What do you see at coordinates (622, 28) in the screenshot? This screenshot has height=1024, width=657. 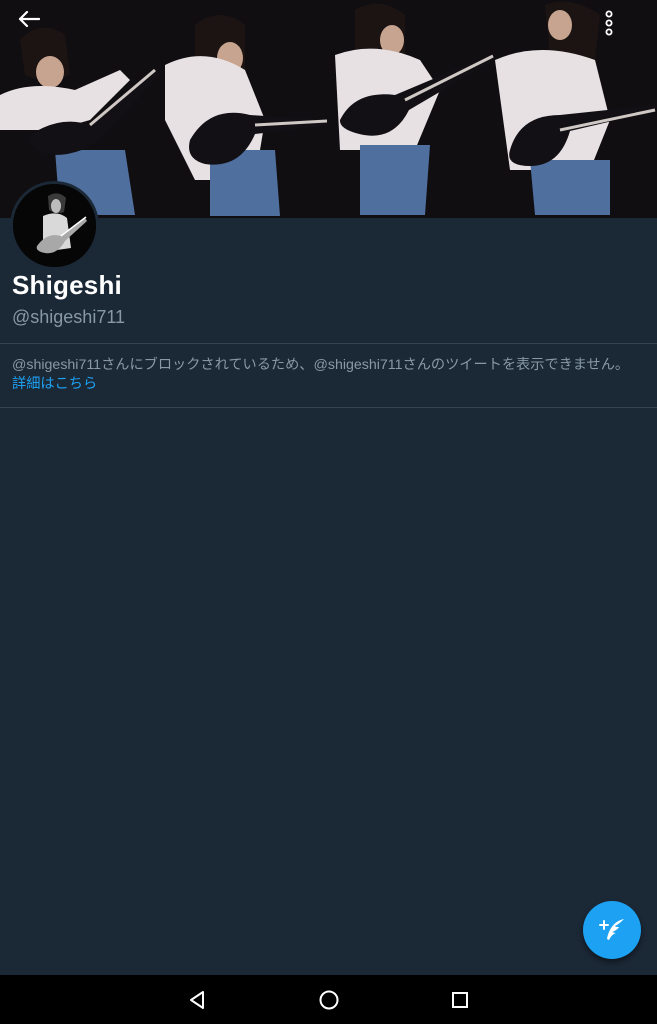 I see `more-options-button` at bounding box center [622, 28].